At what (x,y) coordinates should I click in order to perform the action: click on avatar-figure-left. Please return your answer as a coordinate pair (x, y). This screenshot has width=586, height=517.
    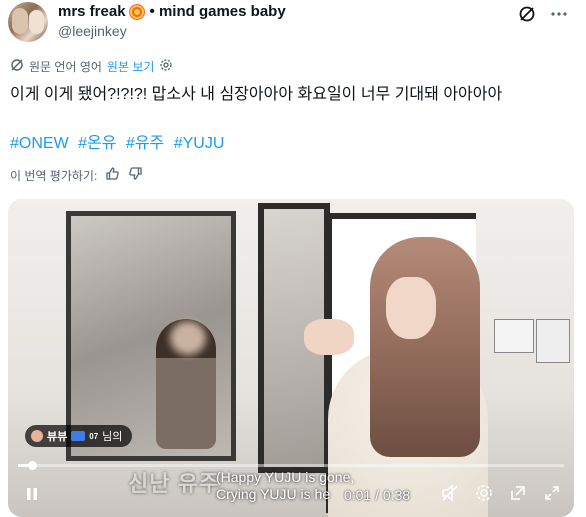
    Looking at the image, I should click on (20, 21).